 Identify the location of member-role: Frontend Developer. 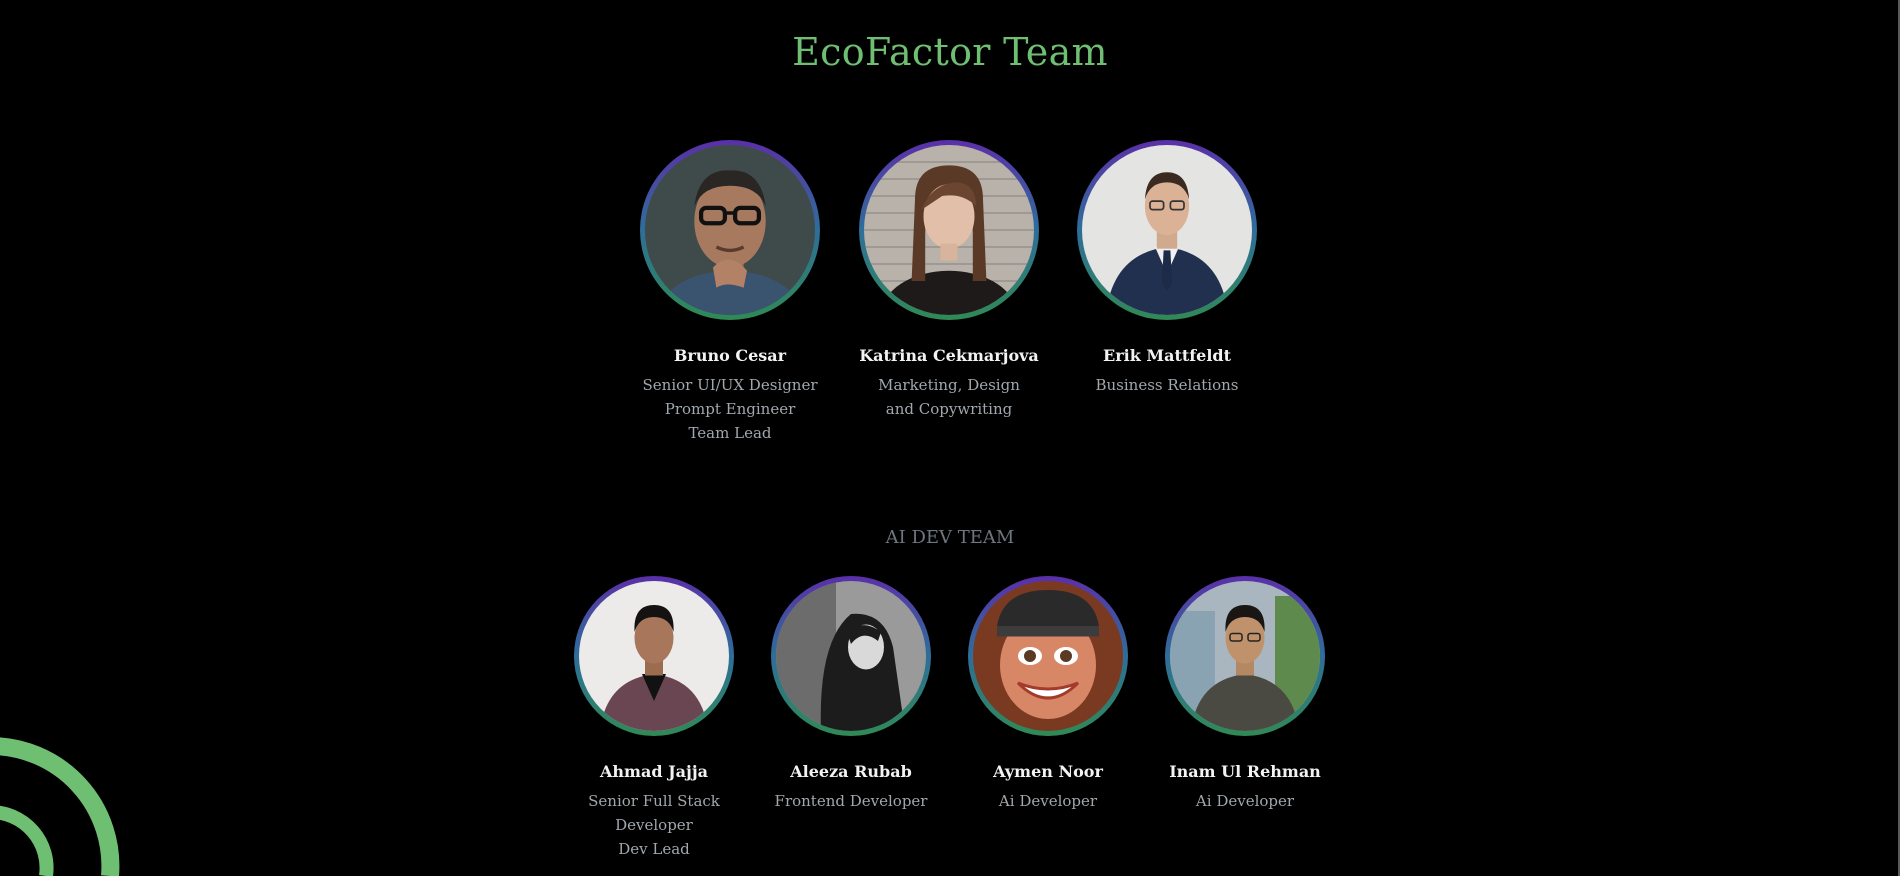
(851, 801).